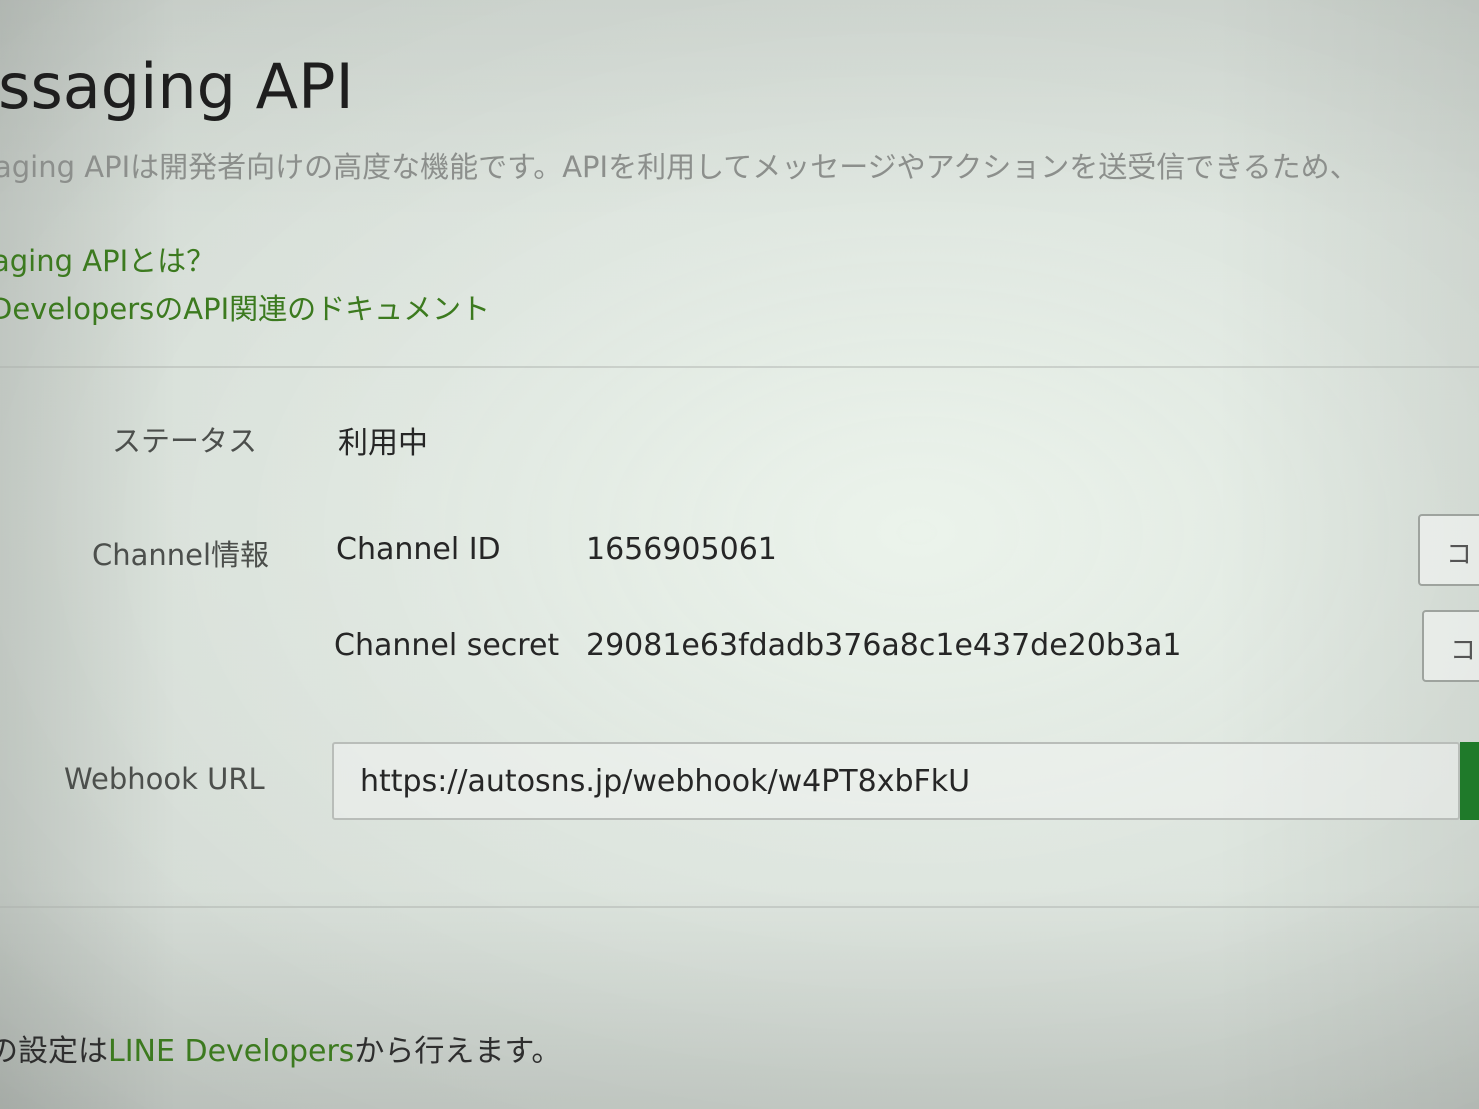 The image size is (1479, 1109). Describe the element at coordinates (245, 307) in the screenshot. I see `api-docs-link: DevelopersのAPI関連のドキュメント` at that location.